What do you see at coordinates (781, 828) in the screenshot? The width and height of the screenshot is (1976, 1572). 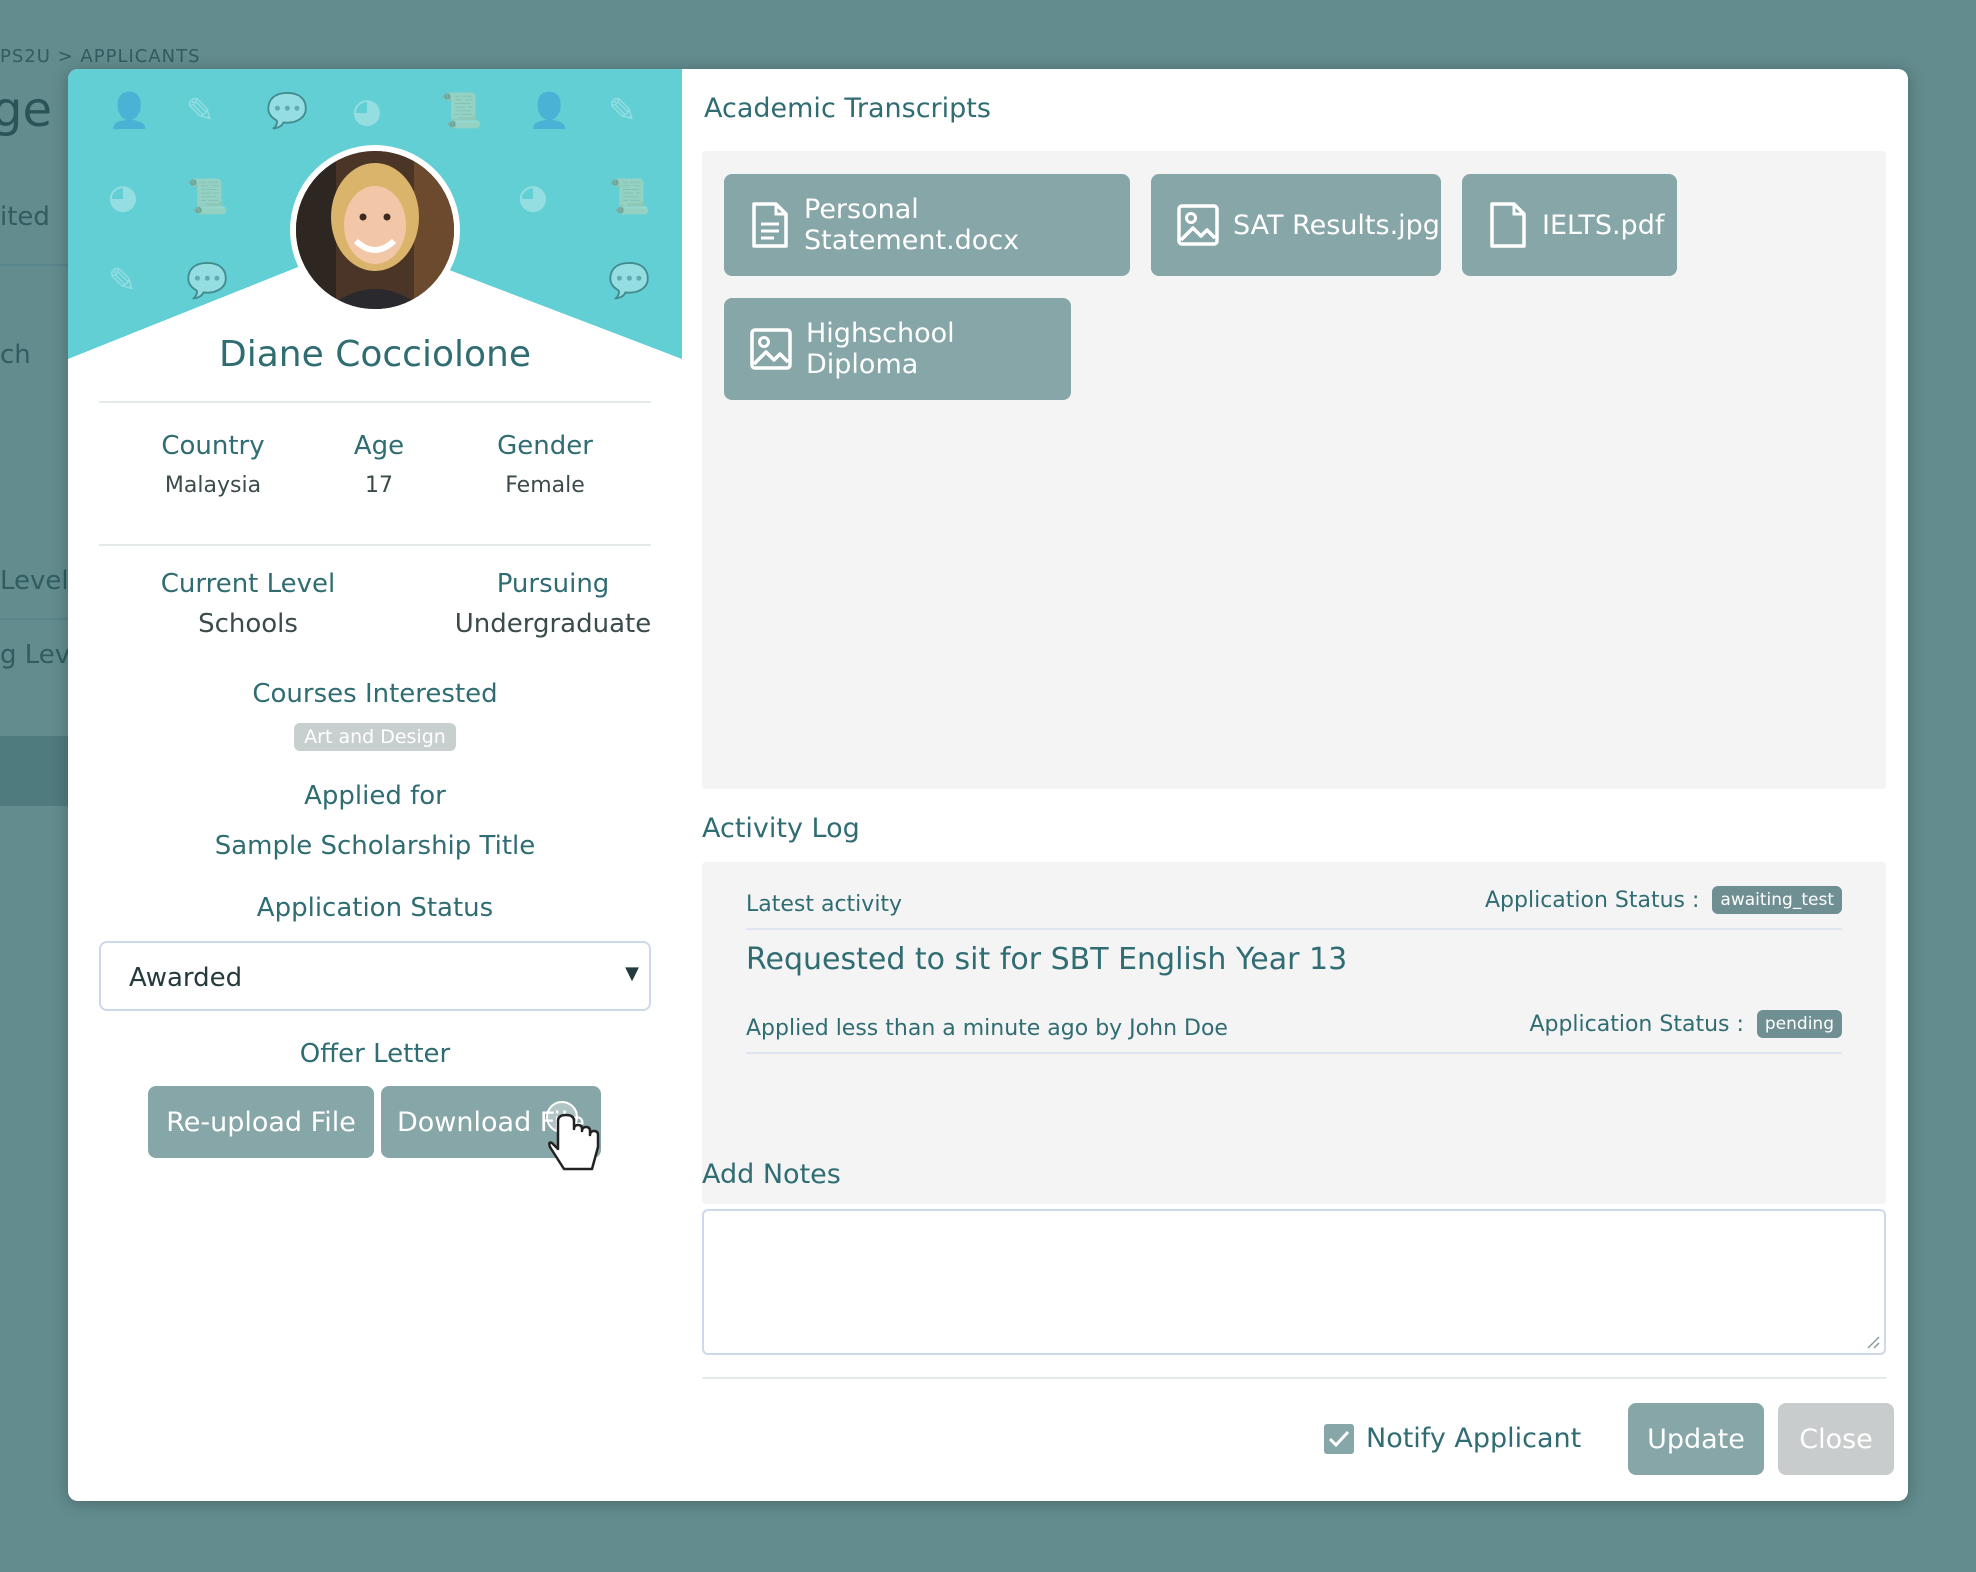 I see `activity-log-title: Activity Log` at bounding box center [781, 828].